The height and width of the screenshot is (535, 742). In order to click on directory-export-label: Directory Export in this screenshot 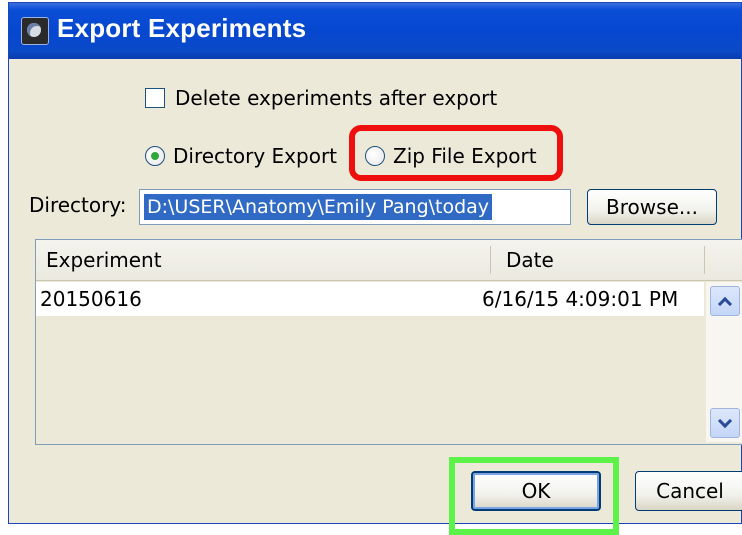, I will do `click(255, 156)`.